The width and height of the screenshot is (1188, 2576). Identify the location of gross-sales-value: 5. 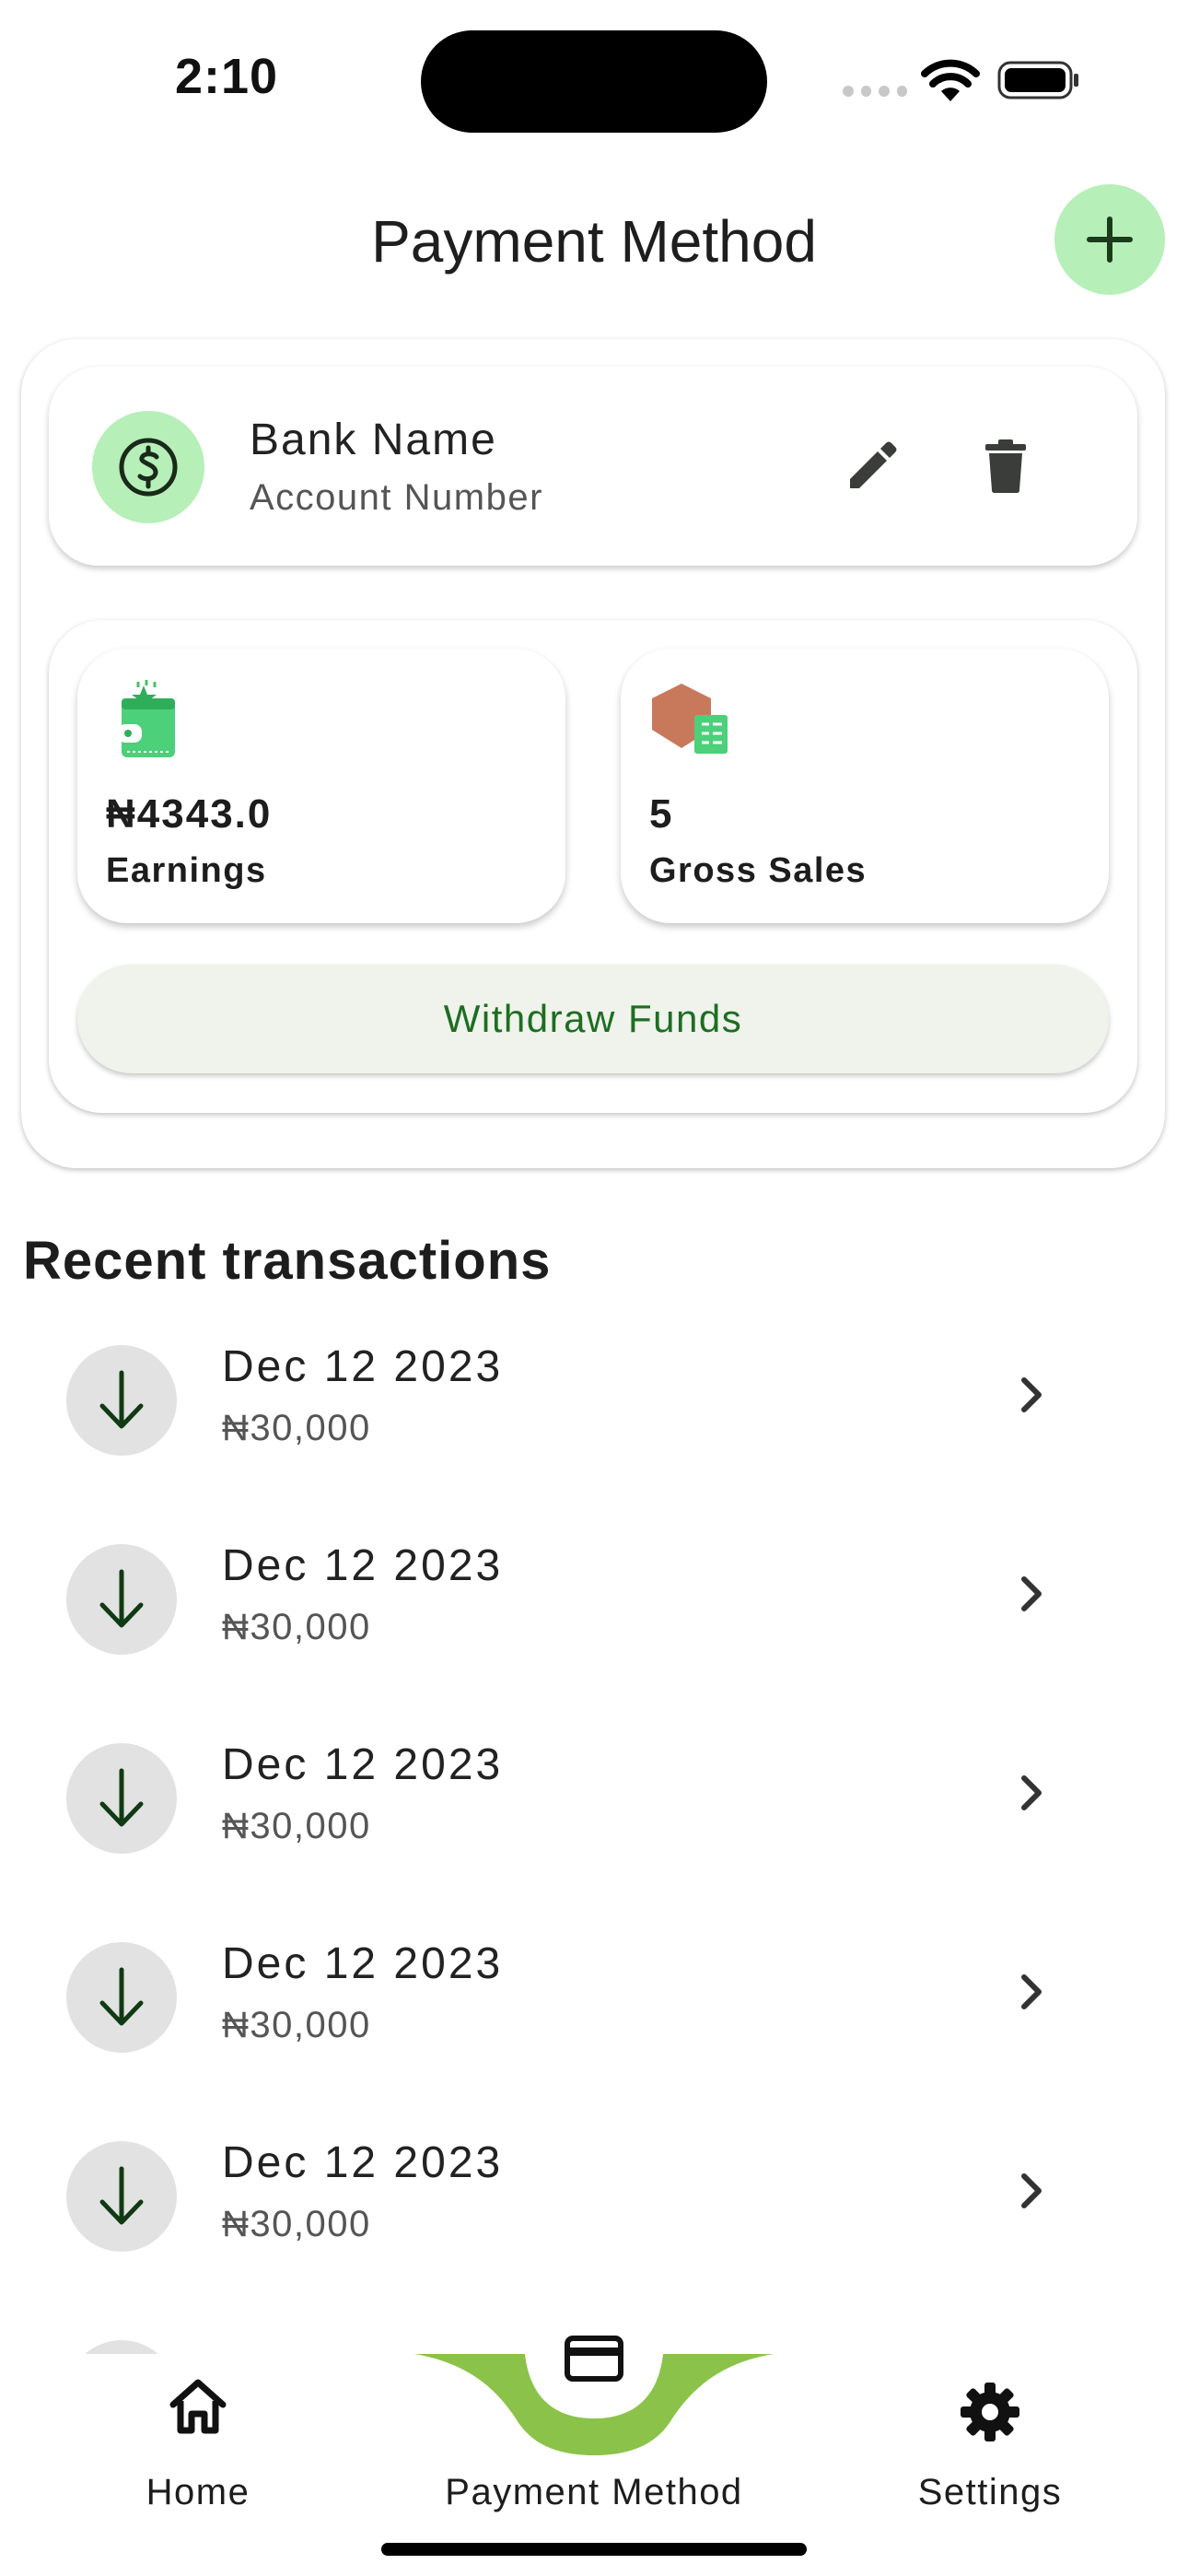
(661, 814).